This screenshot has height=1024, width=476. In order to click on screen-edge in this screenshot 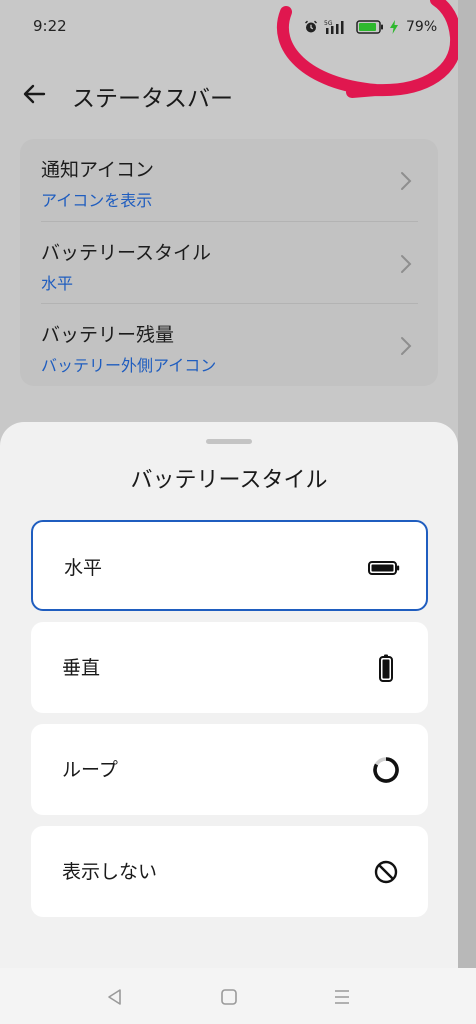, I will do `click(467, 512)`.